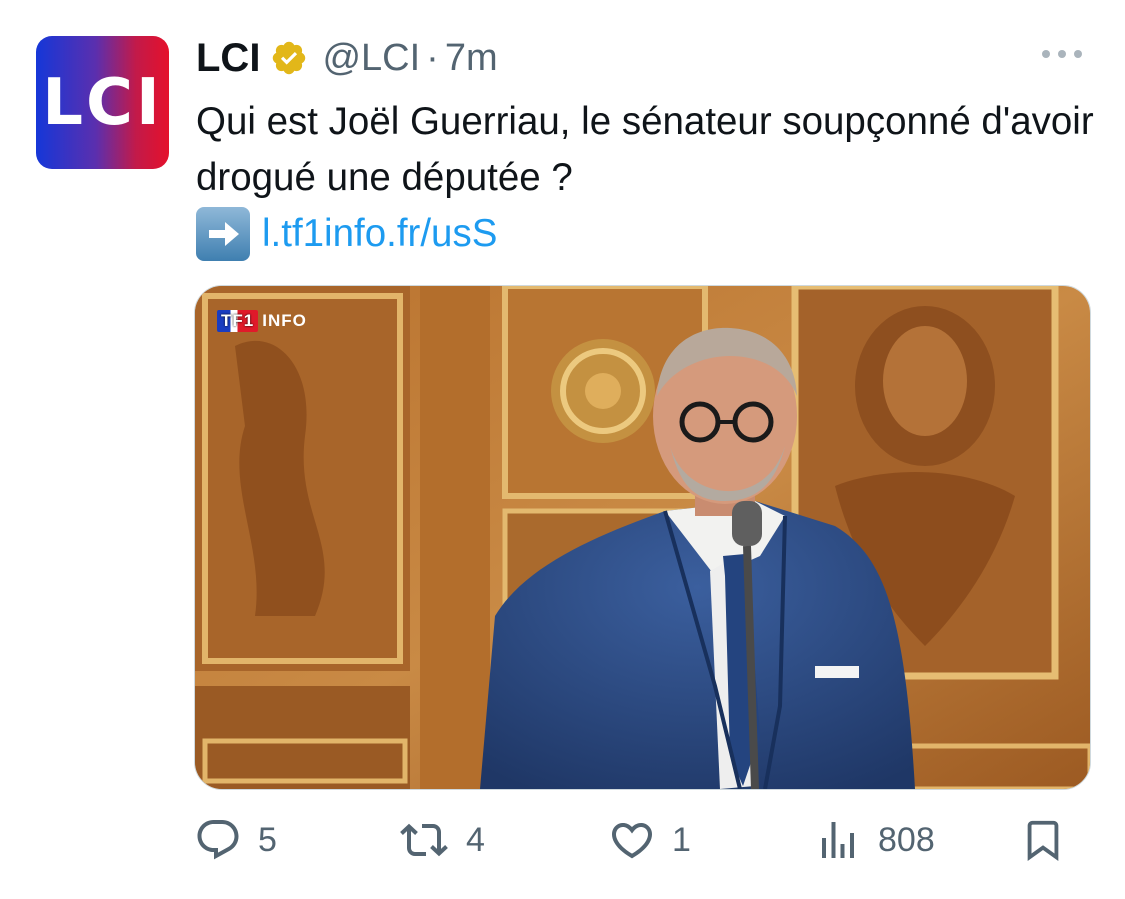  What do you see at coordinates (289, 58) in the screenshot?
I see `verified-badge-icon` at bounding box center [289, 58].